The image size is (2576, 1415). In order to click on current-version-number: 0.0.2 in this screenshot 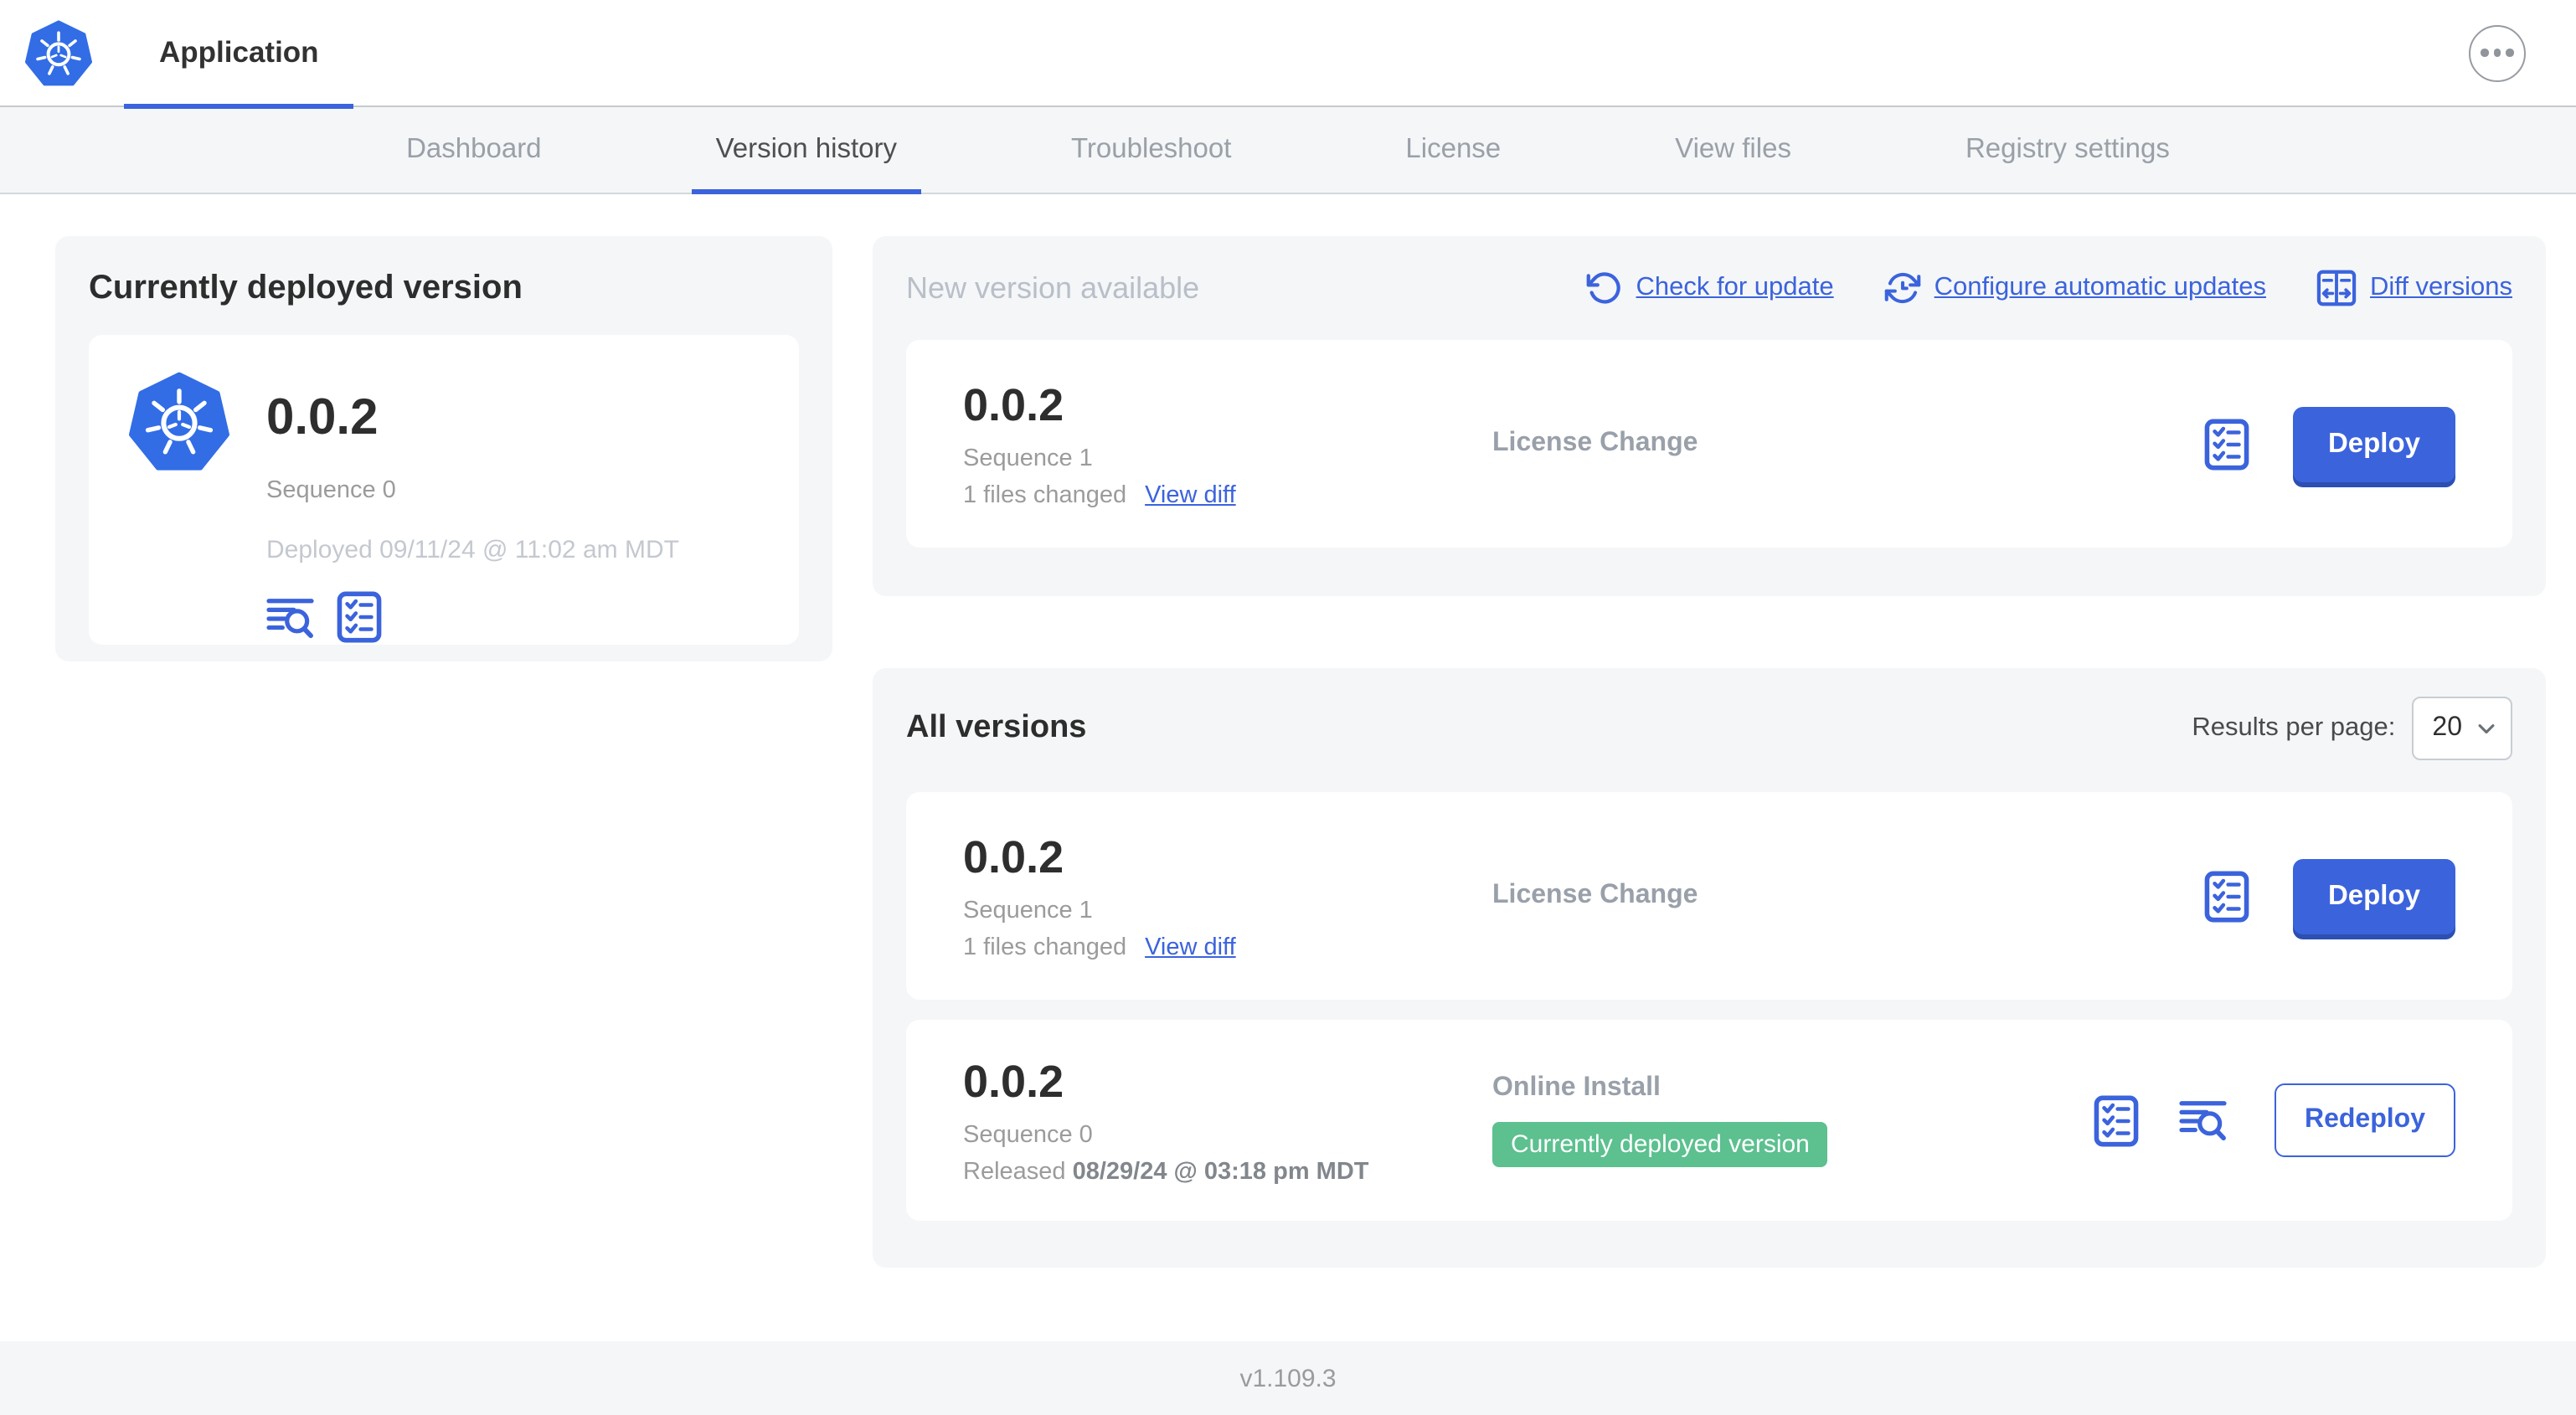, I will do `click(322, 417)`.